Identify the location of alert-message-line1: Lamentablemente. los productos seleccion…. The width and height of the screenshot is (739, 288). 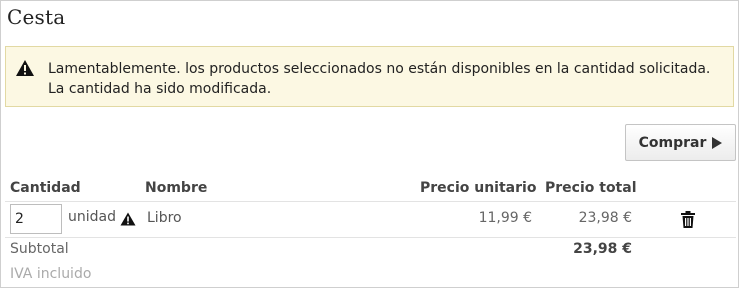
(379, 69).